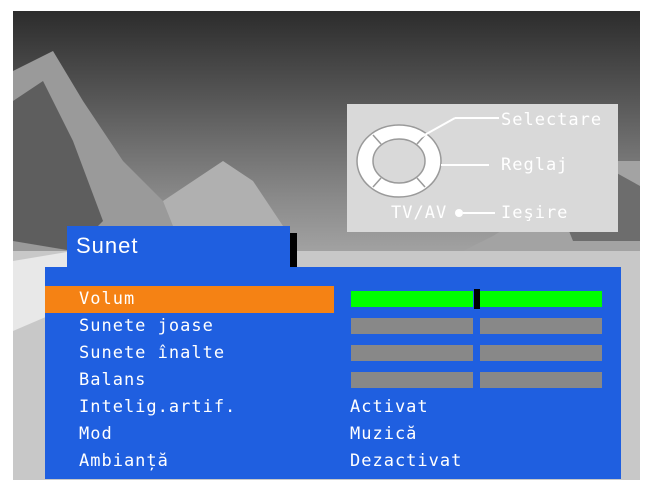 This screenshot has height=480, width=659. I want to click on select-hint-label: Selectare, so click(552, 120).